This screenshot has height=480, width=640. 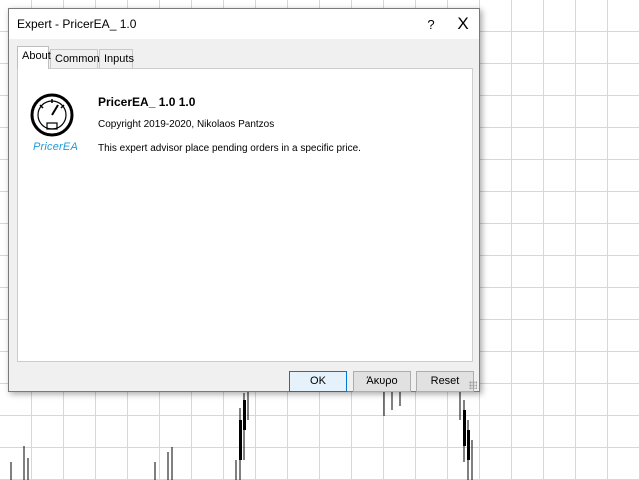 I want to click on reset-button: Reset, so click(x=445, y=381).